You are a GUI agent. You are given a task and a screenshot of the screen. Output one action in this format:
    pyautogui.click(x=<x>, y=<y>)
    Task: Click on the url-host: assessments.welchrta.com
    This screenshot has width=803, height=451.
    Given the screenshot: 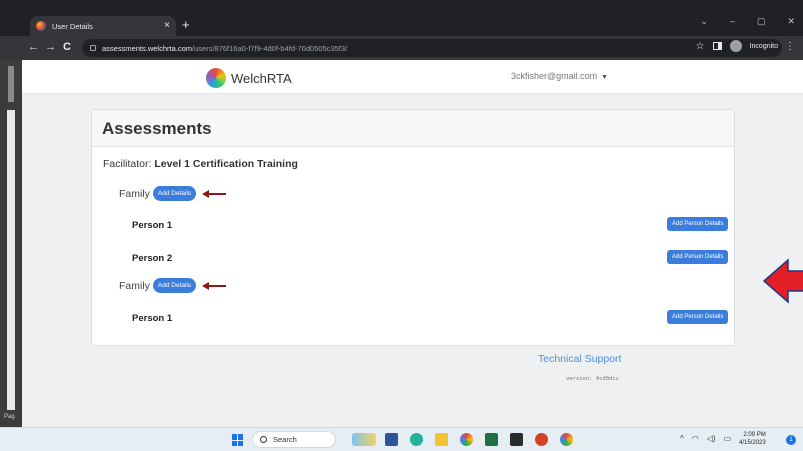 What is the action you would take?
    pyautogui.click(x=147, y=48)
    